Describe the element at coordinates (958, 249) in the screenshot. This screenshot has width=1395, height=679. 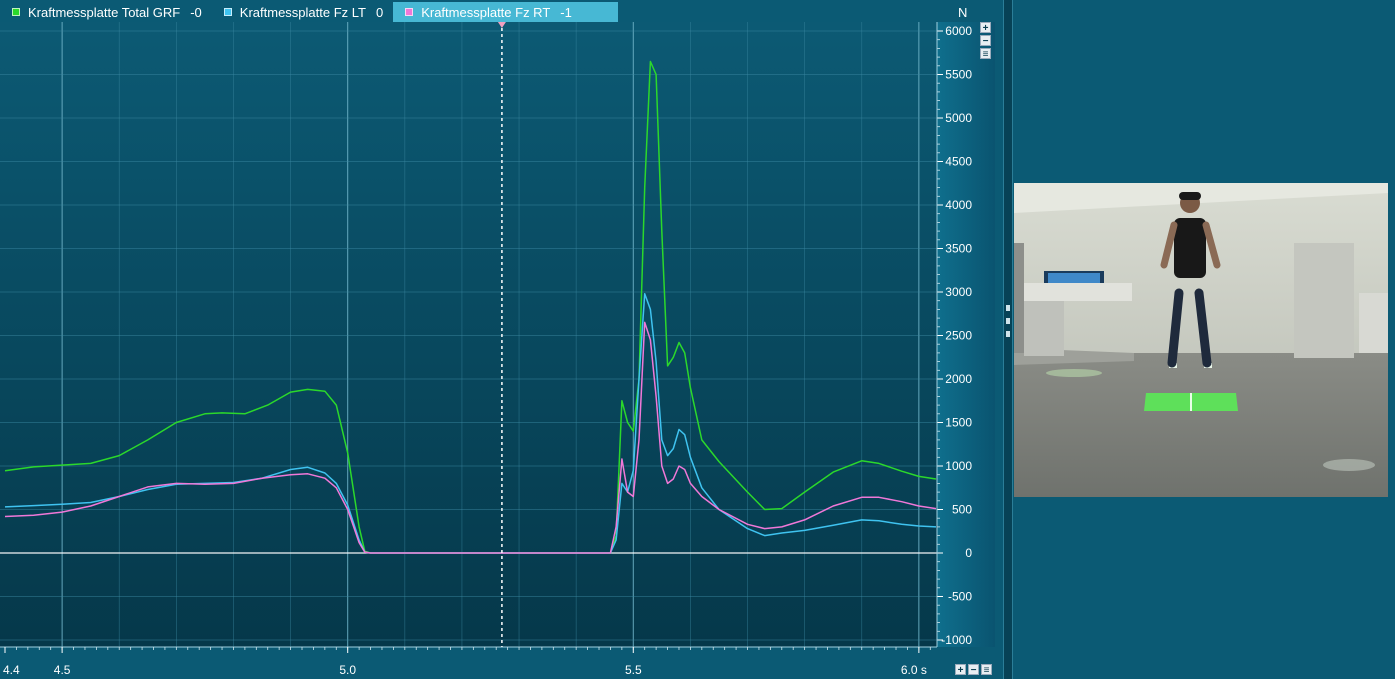
I see `y-tick-label: 3500` at that location.